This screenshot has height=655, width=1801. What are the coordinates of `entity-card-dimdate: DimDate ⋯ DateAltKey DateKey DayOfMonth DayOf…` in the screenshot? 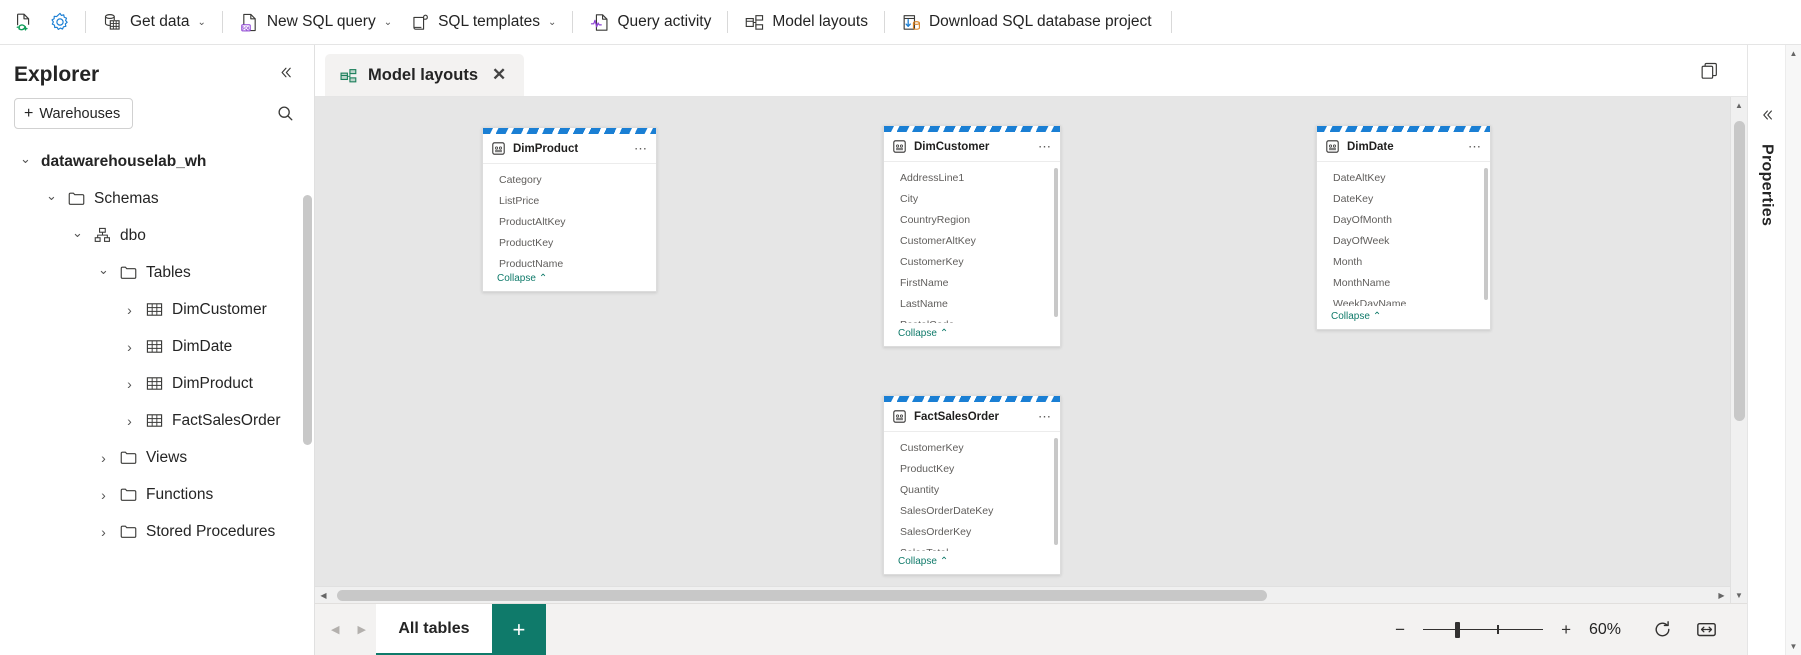 It's located at (1403, 227).